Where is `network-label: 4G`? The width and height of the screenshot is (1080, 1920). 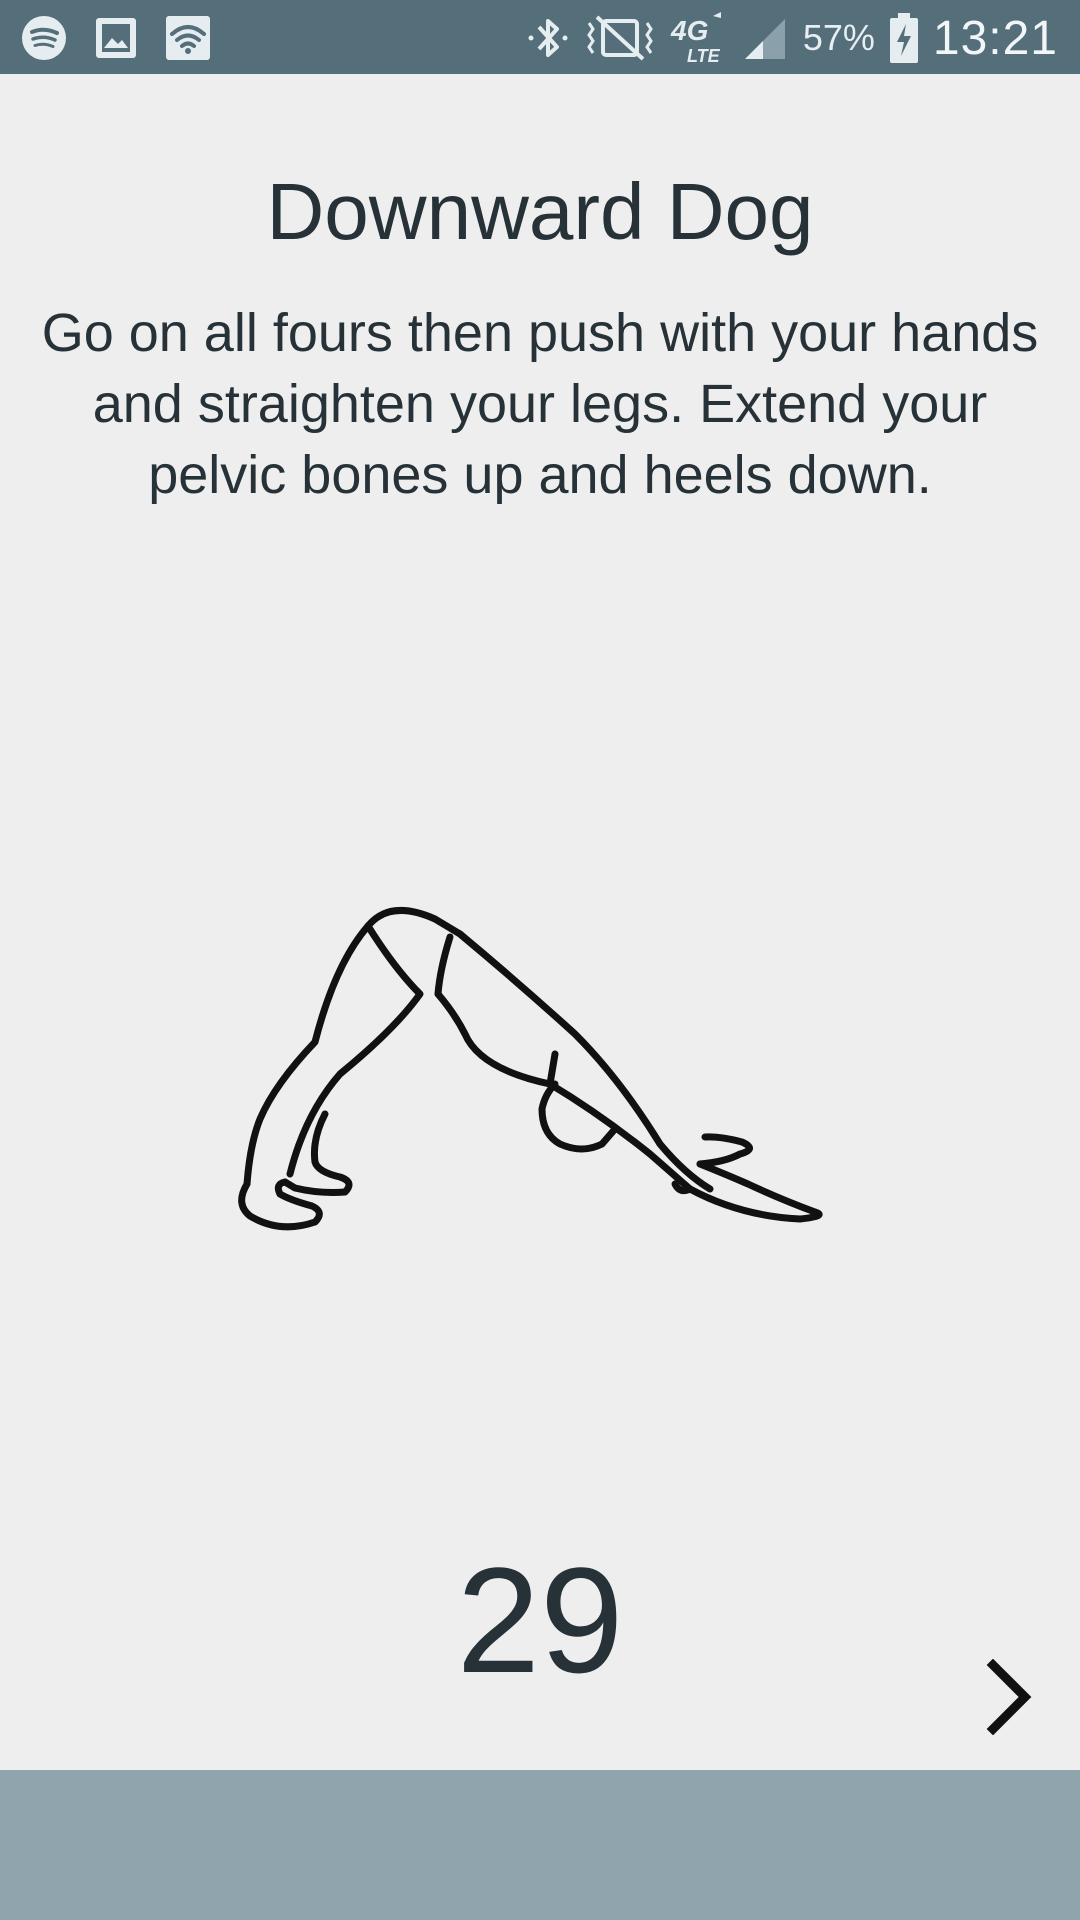
network-label: 4G is located at coordinates (689, 30).